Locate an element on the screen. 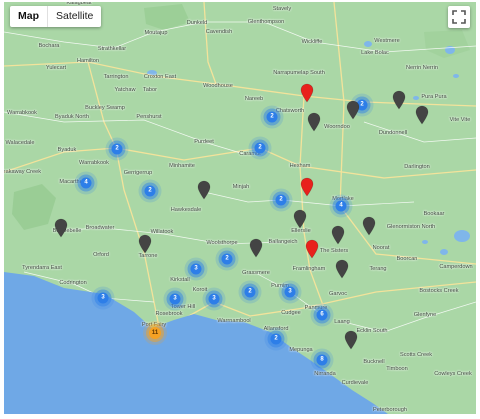 The image size is (480, 419). cluster-marker: 6 is located at coordinates (322, 315).